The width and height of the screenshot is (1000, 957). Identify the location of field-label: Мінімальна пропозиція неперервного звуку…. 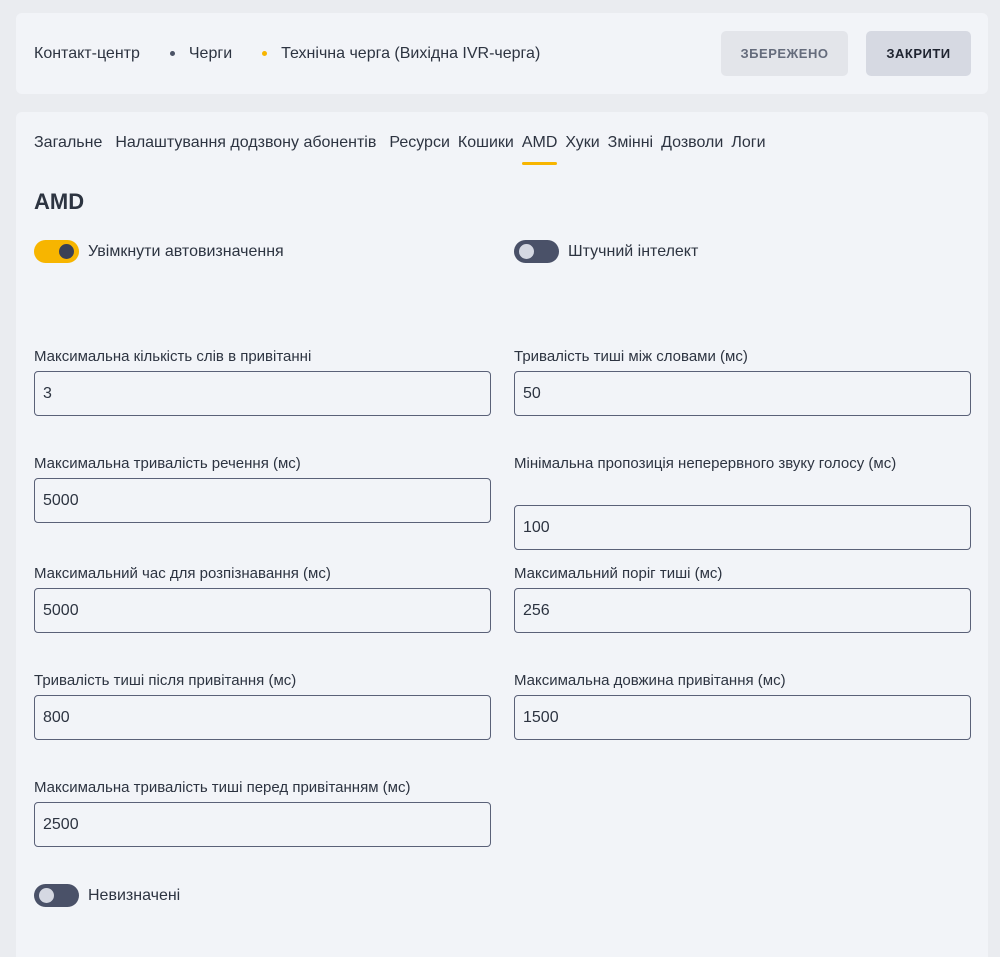
(705, 463).